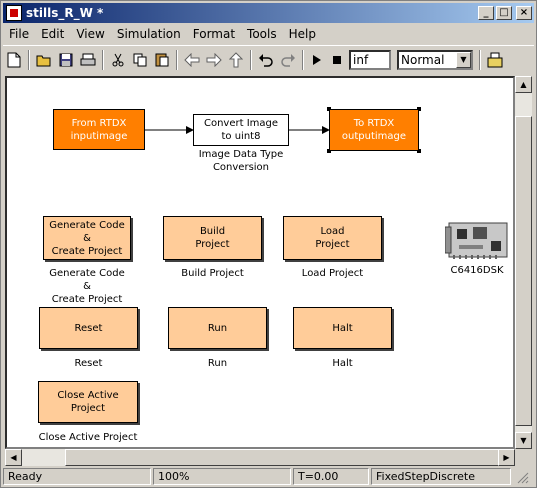 The height and width of the screenshot is (488, 537). What do you see at coordinates (87, 238) in the screenshot?
I see `generate-code-block: Generate Code & Create Project` at bounding box center [87, 238].